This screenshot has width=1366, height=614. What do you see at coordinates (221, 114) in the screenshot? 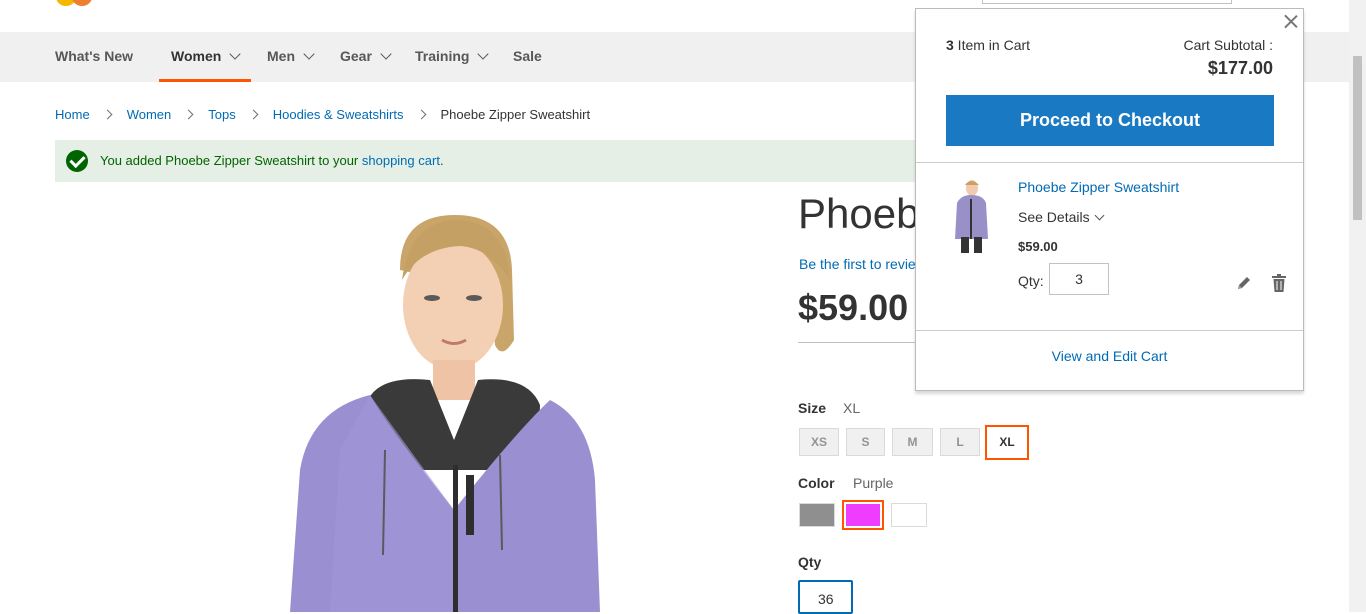
I see `breadcrumb-tops: Tops` at bounding box center [221, 114].